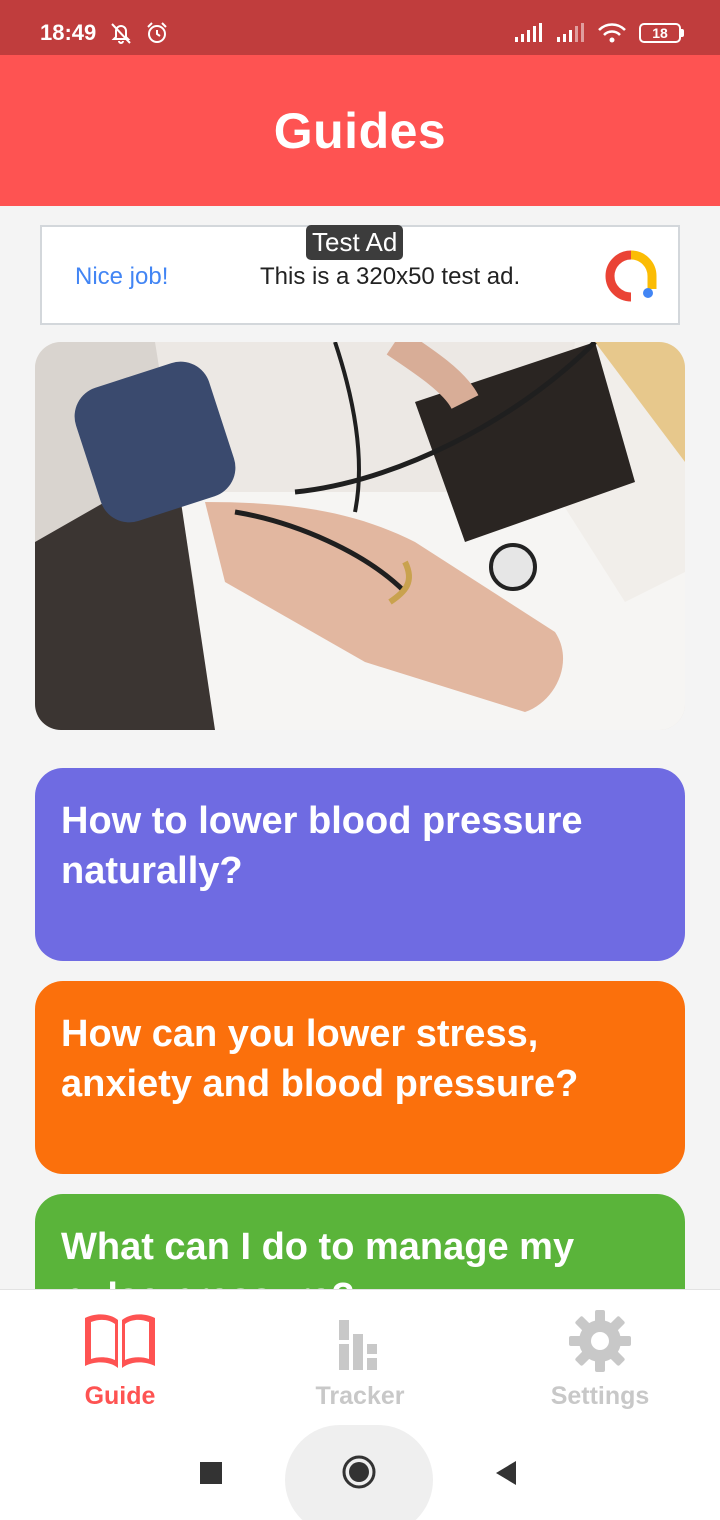  I want to click on nav-item-guide: Guide, so click(120, 1358).